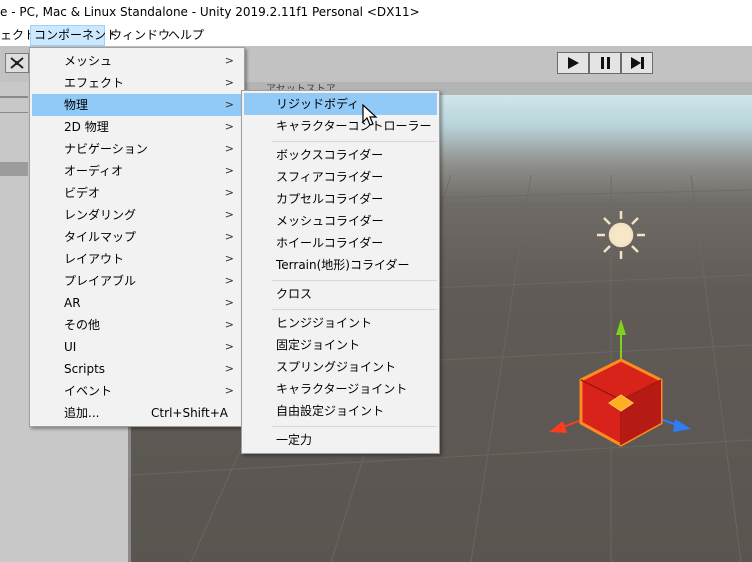 This screenshot has width=752, height=562. What do you see at coordinates (186, 35) in the screenshot?
I see `menu-help: ヘルプ` at bounding box center [186, 35].